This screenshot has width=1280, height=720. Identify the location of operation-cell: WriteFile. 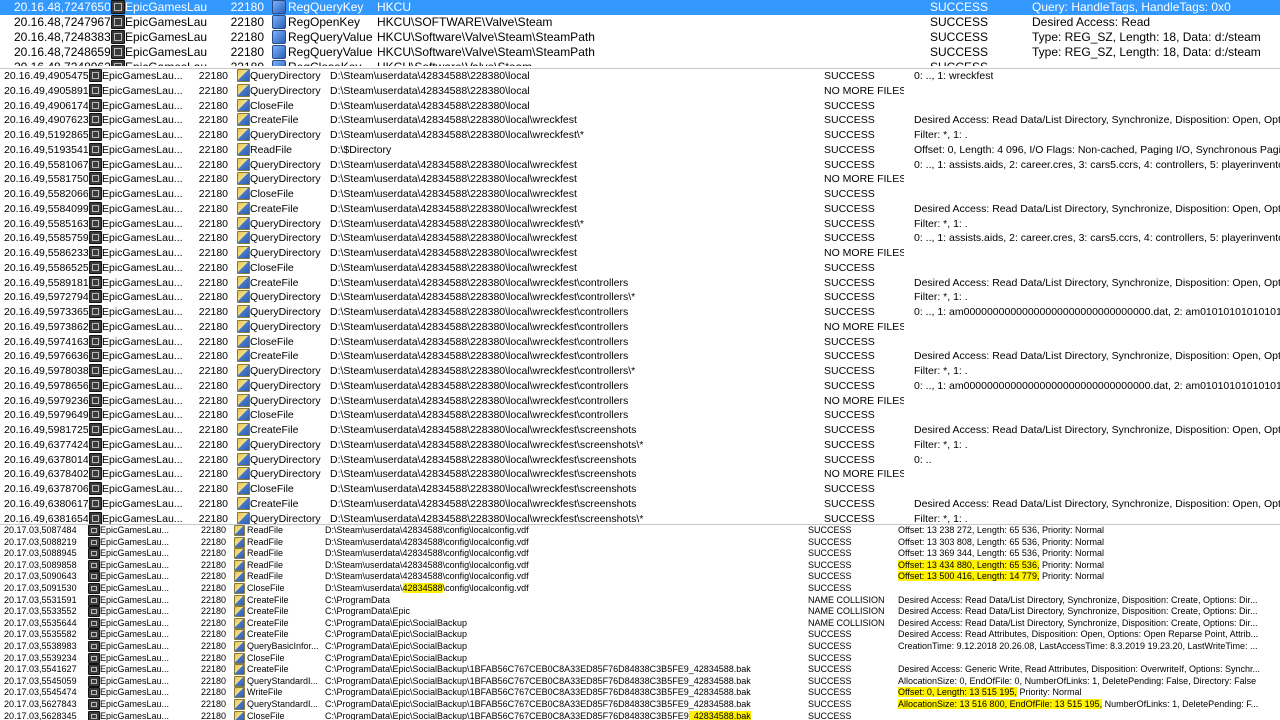
(265, 692).